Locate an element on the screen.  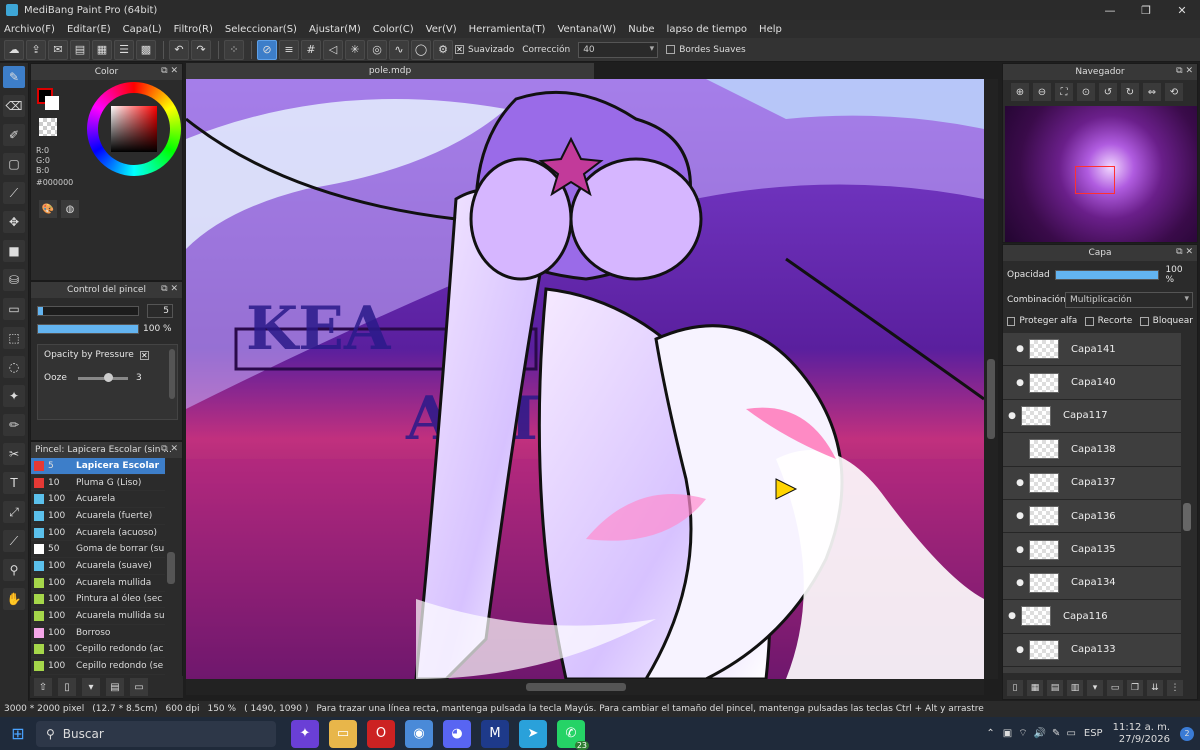
magic-wand-tool-icon: ✦ is located at coordinates (14, 396).